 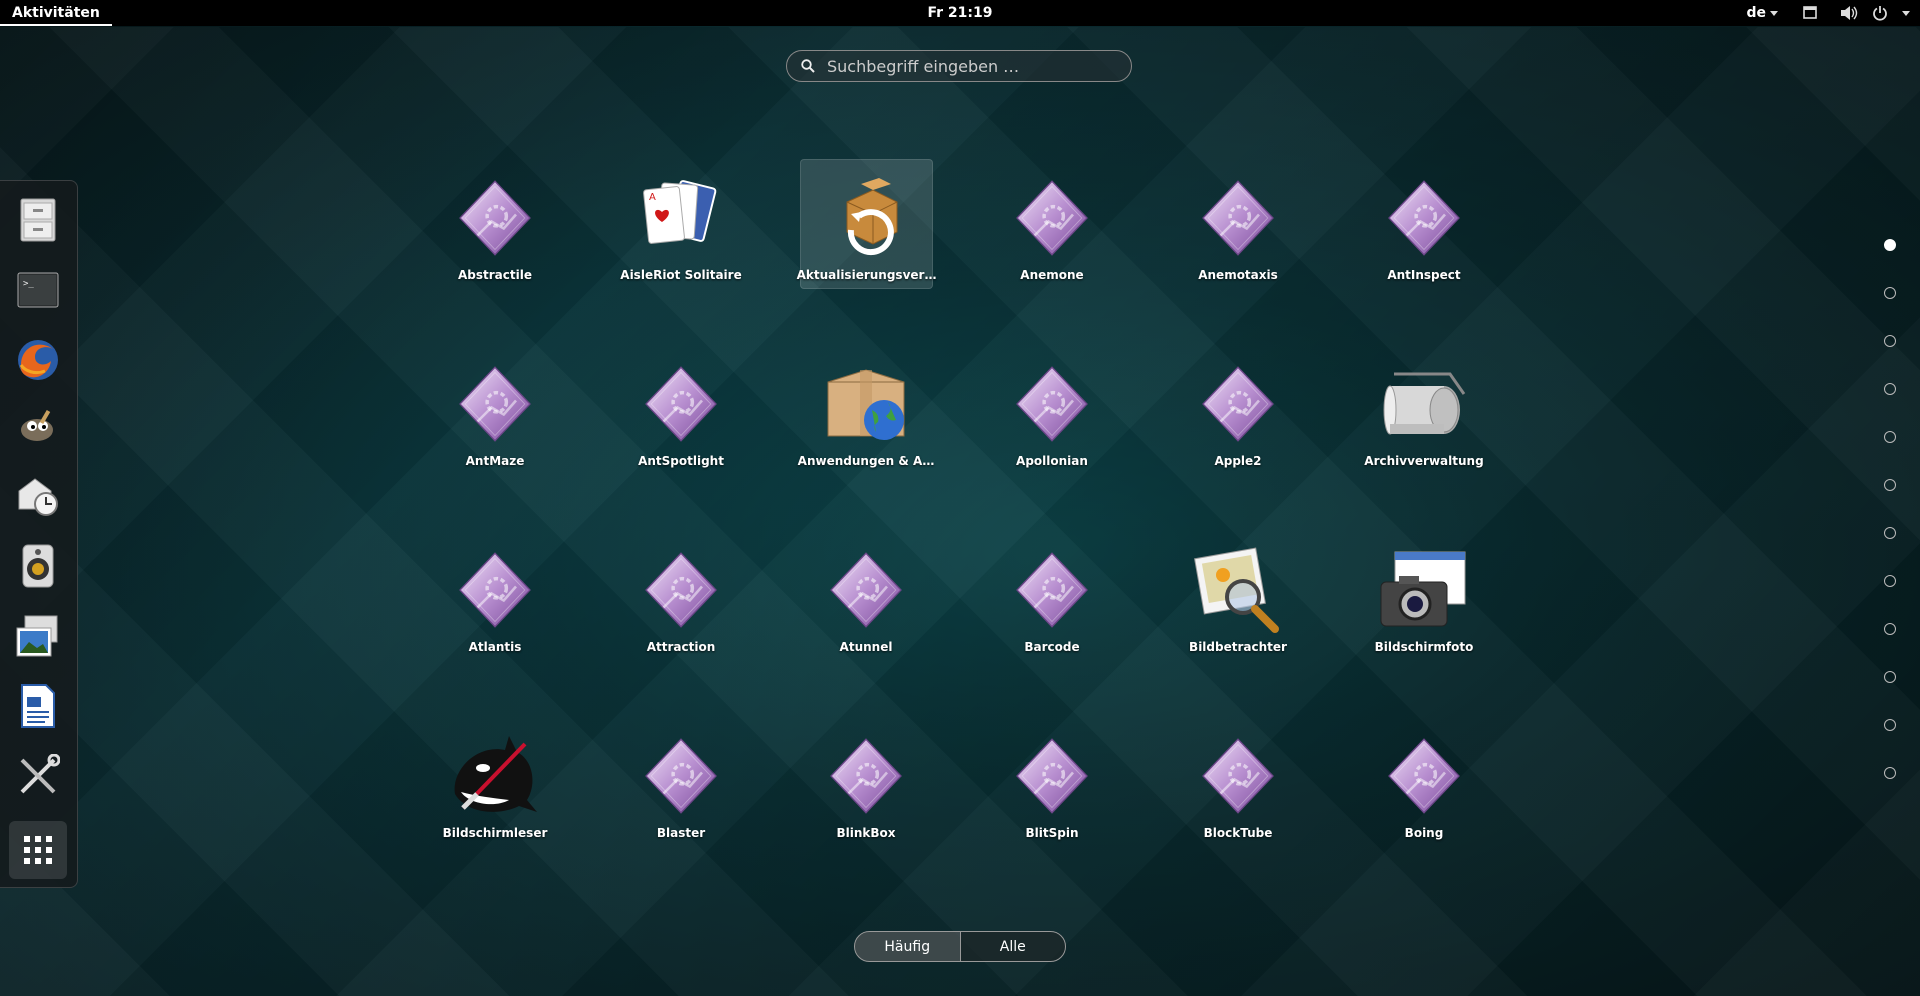 I want to click on app-archive-manager: Archivverwaltung, so click(x=1424, y=410).